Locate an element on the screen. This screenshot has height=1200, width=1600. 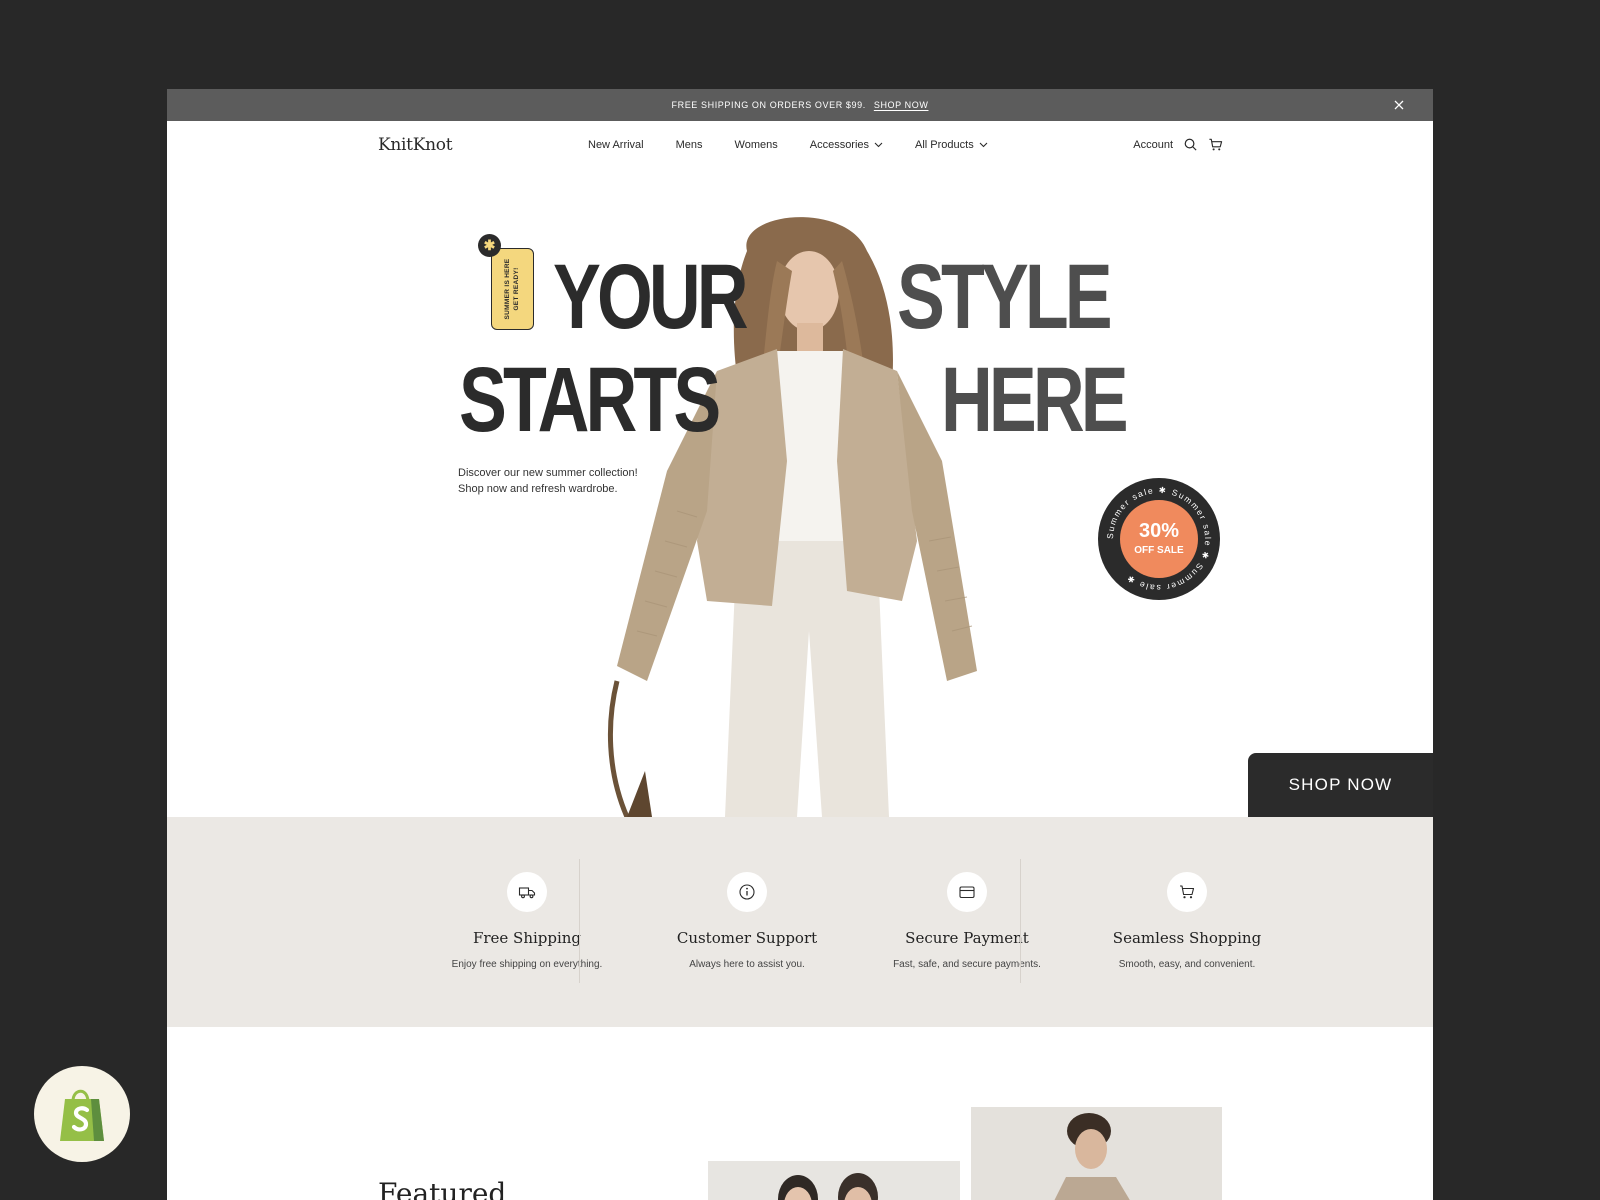
badge-label: OFF SALE is located at coordinates (1159, 550).